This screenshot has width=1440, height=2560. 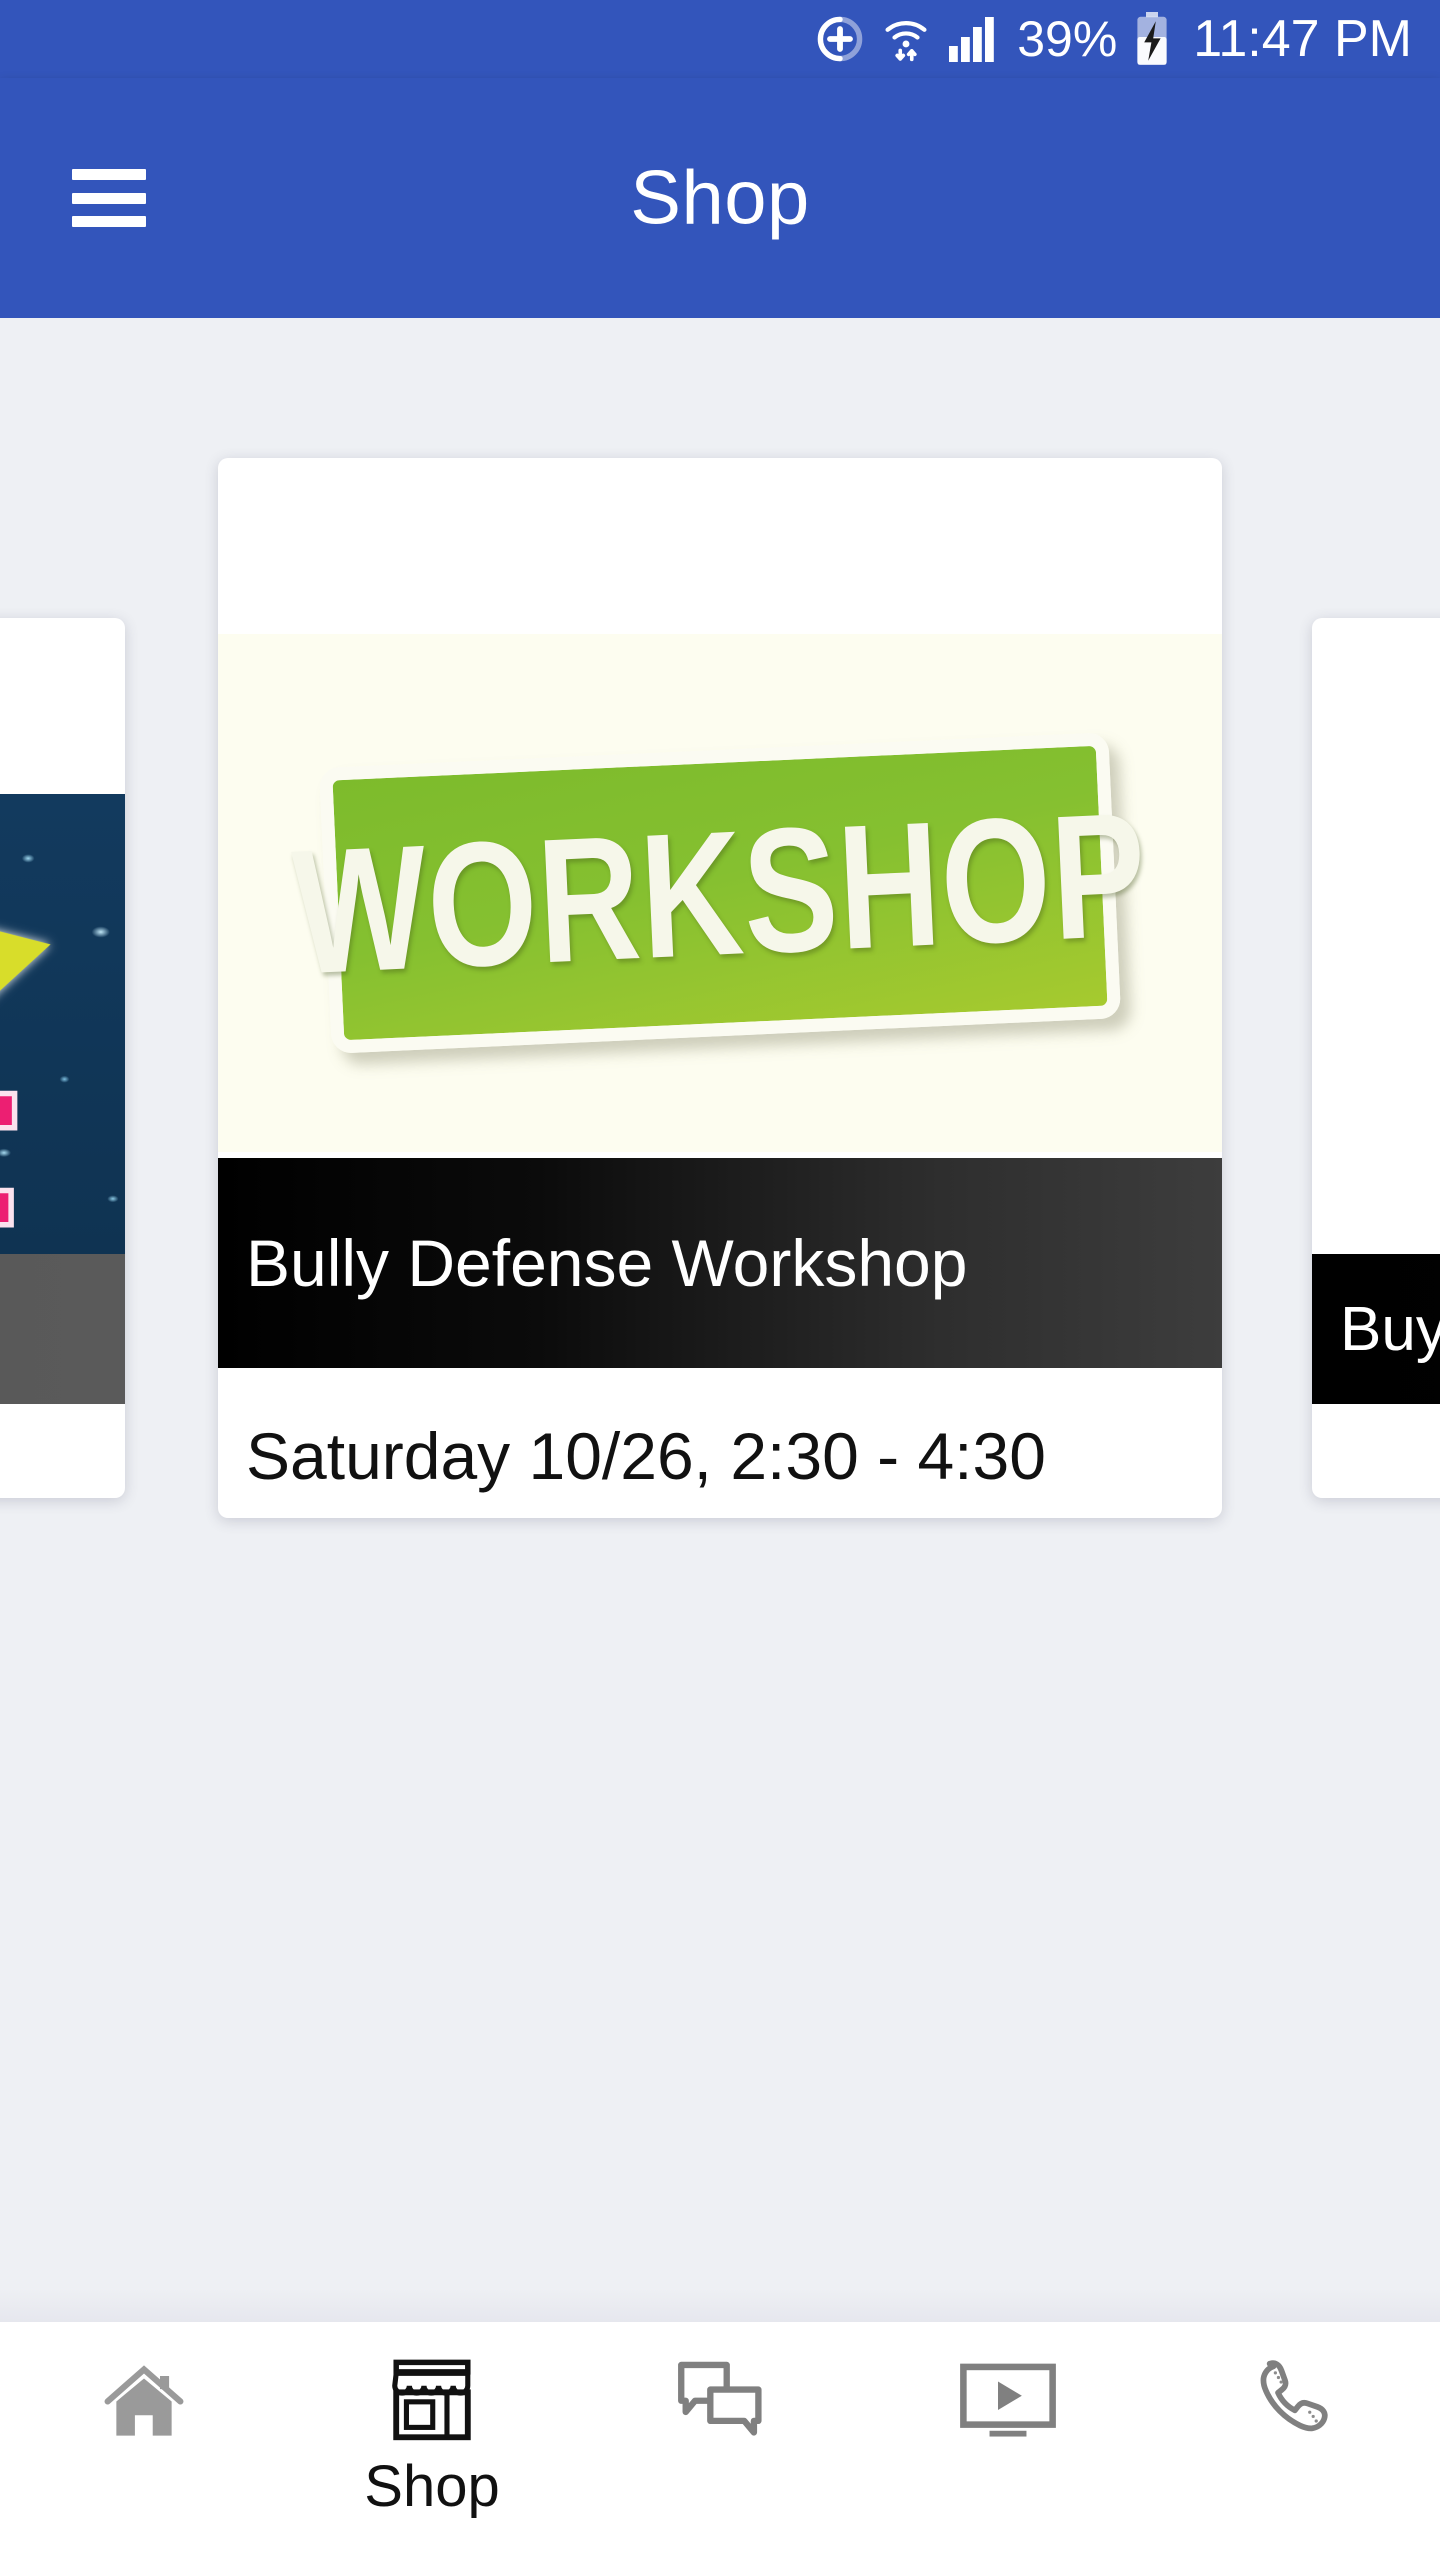 What do you see at coordinates (1302, 39) in the screenshot?
I see `clock-label: 11:47 PM` at bounding box center [1302, 39].